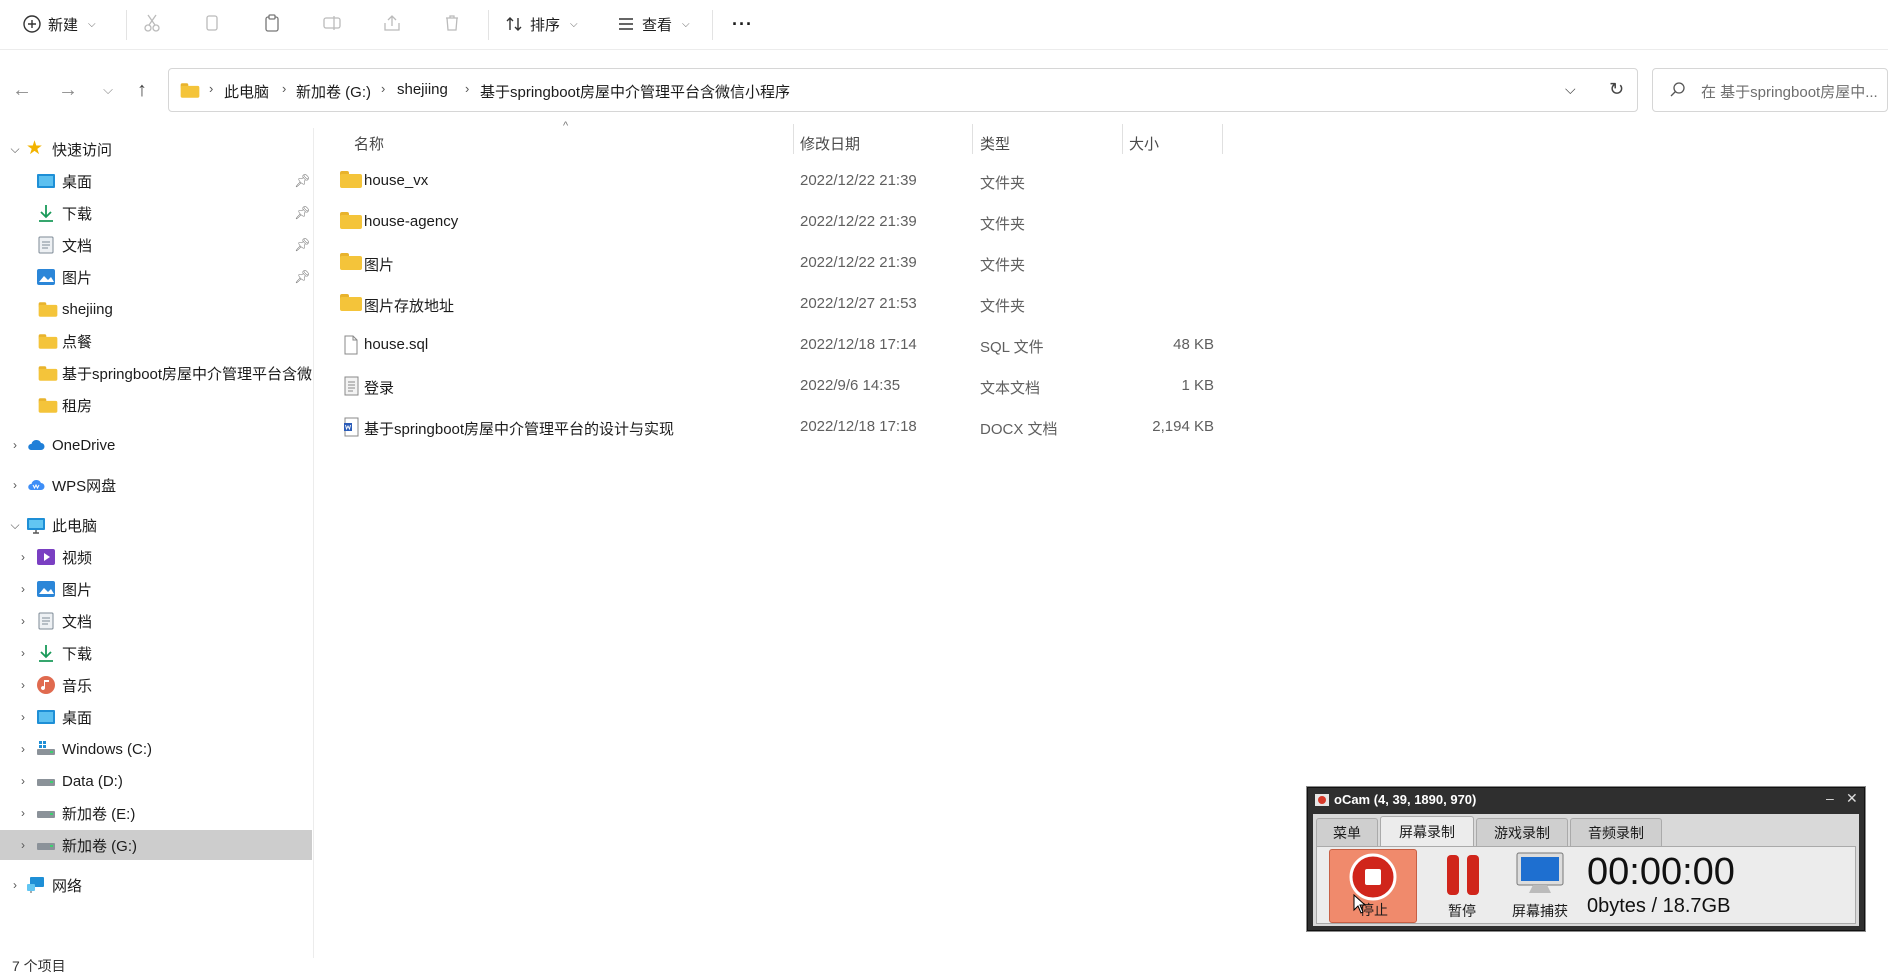 This screenshot has height=976, width=1888. Describe the element at coordinates (156, 557) in the screenshot. I see `sidebar-item-videos: › 视频` at that location.